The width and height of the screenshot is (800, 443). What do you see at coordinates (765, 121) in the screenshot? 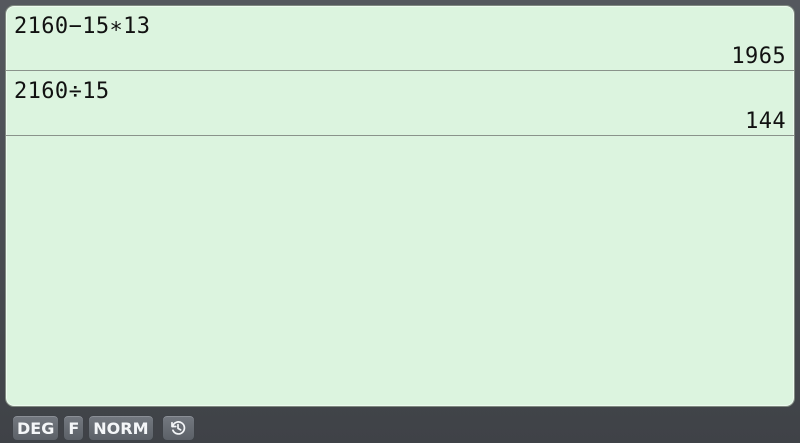
I see `result-text: 144` at bounding box center [765, 121].